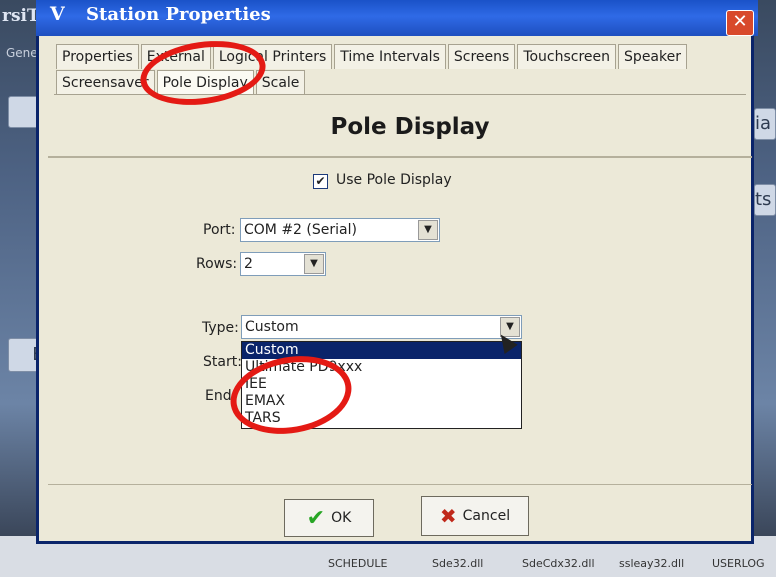 This screenshot has width=776, height=577. Describe the element at coordinates (397, 18) in the screenshot. I see `dialog-title-bar: V Station Properties` at that location.